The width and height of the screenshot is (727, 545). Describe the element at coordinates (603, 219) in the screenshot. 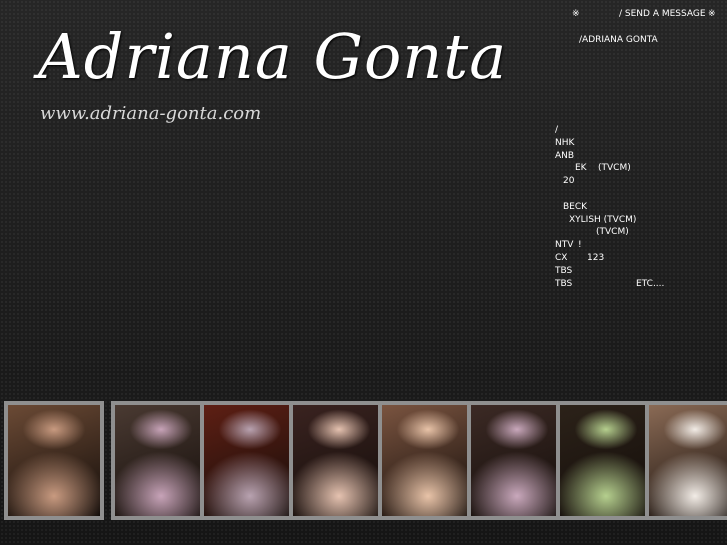

I see `works-item-text: XYLISH (TVCM)` at that location.